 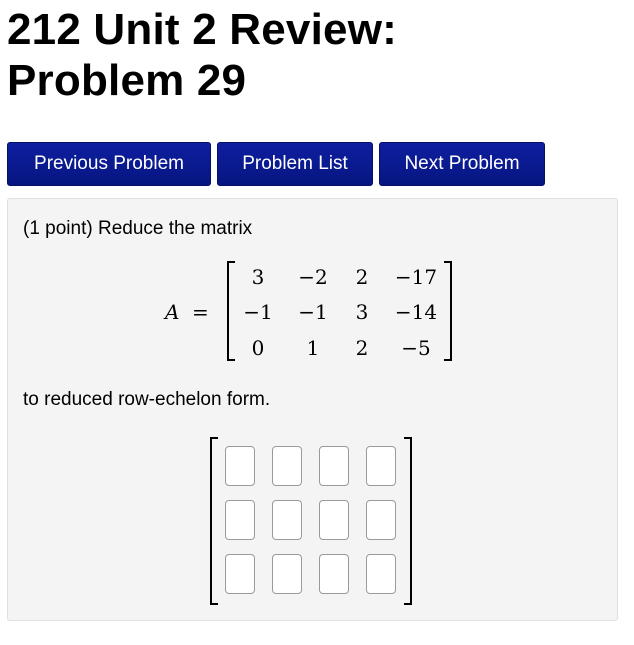 I want to click on matrix-right-bracket, so click(x=448, y=311).